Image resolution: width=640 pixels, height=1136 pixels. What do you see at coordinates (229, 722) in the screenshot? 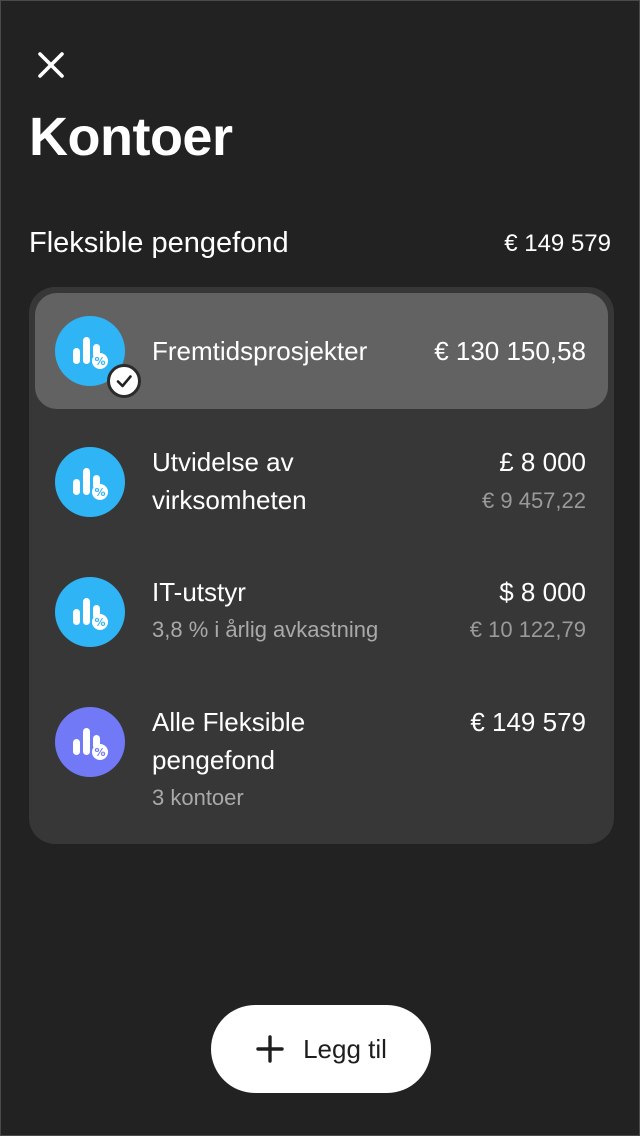
I see `account-name-line1: Alle Fleksible` at bounding box center [229, 722].